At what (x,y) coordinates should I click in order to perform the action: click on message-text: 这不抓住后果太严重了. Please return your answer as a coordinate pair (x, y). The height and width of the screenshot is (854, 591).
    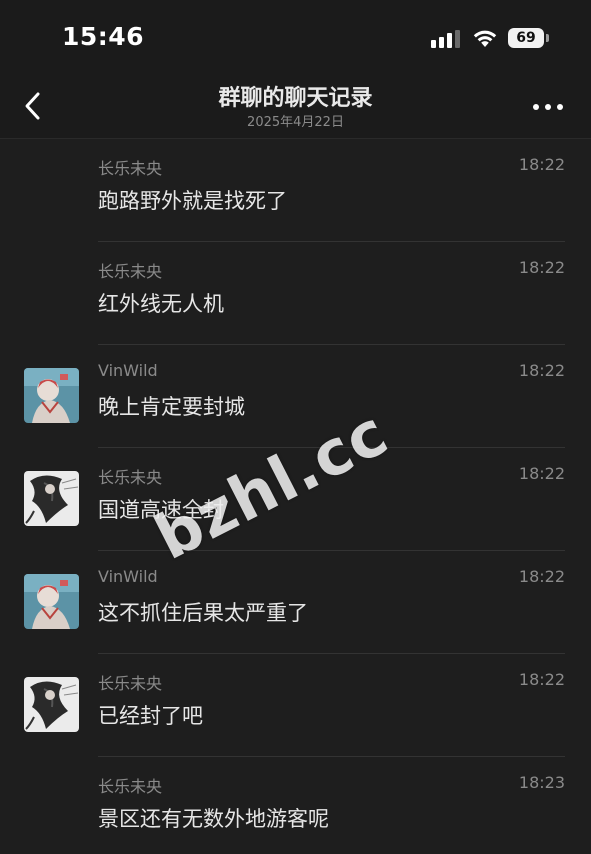
    Looking at the image, I should click on (203, 613).